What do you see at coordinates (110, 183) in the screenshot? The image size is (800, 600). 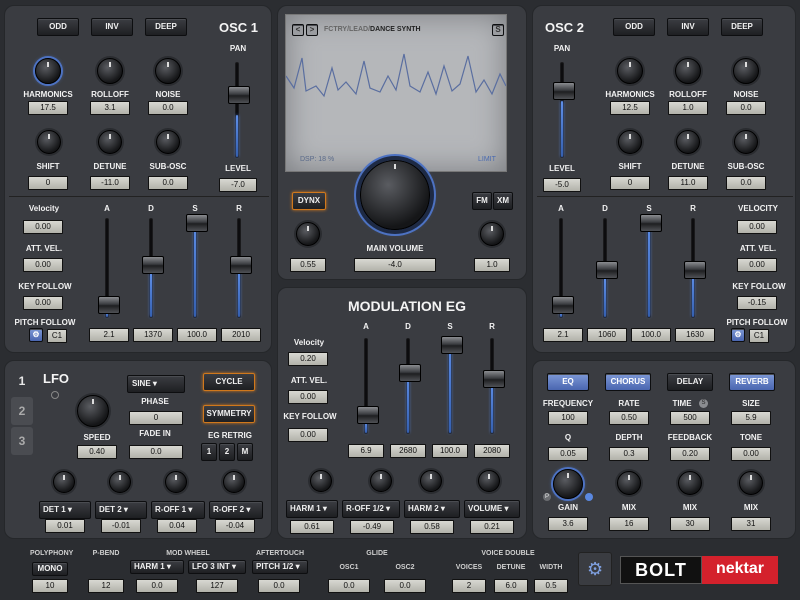 I see `osc1-detune-value: -11.0` at bounding box center [110, 183].